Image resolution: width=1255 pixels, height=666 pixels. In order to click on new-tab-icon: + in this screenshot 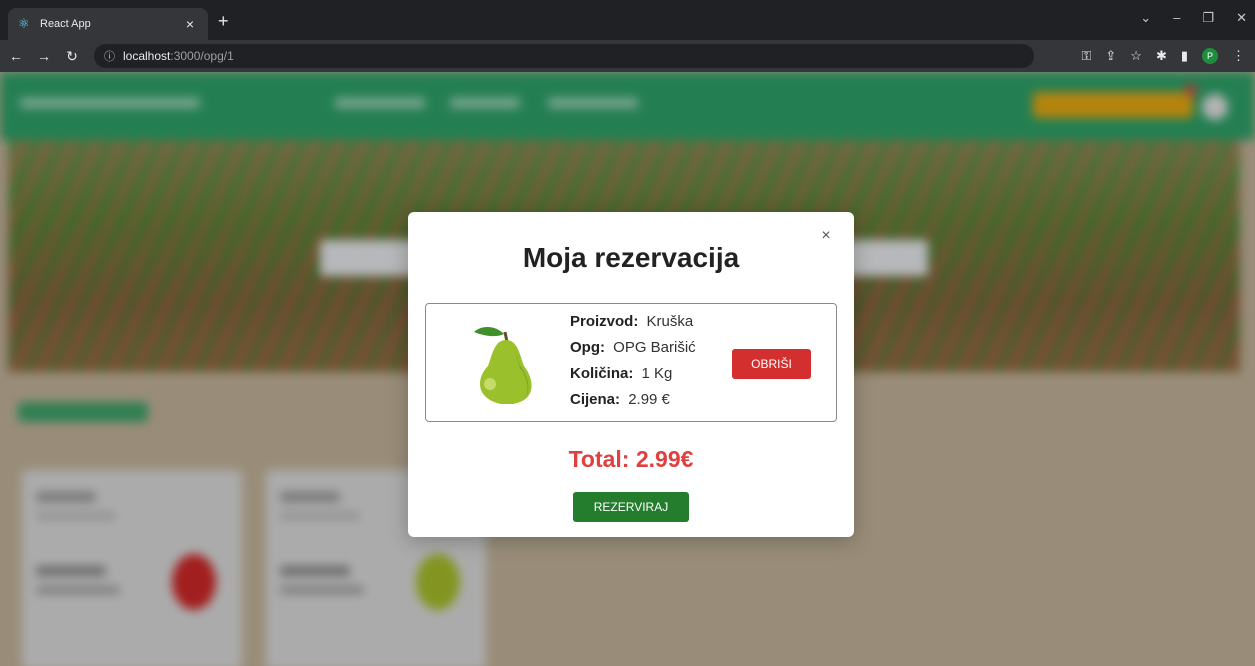, I will do `click(223, 21)`.